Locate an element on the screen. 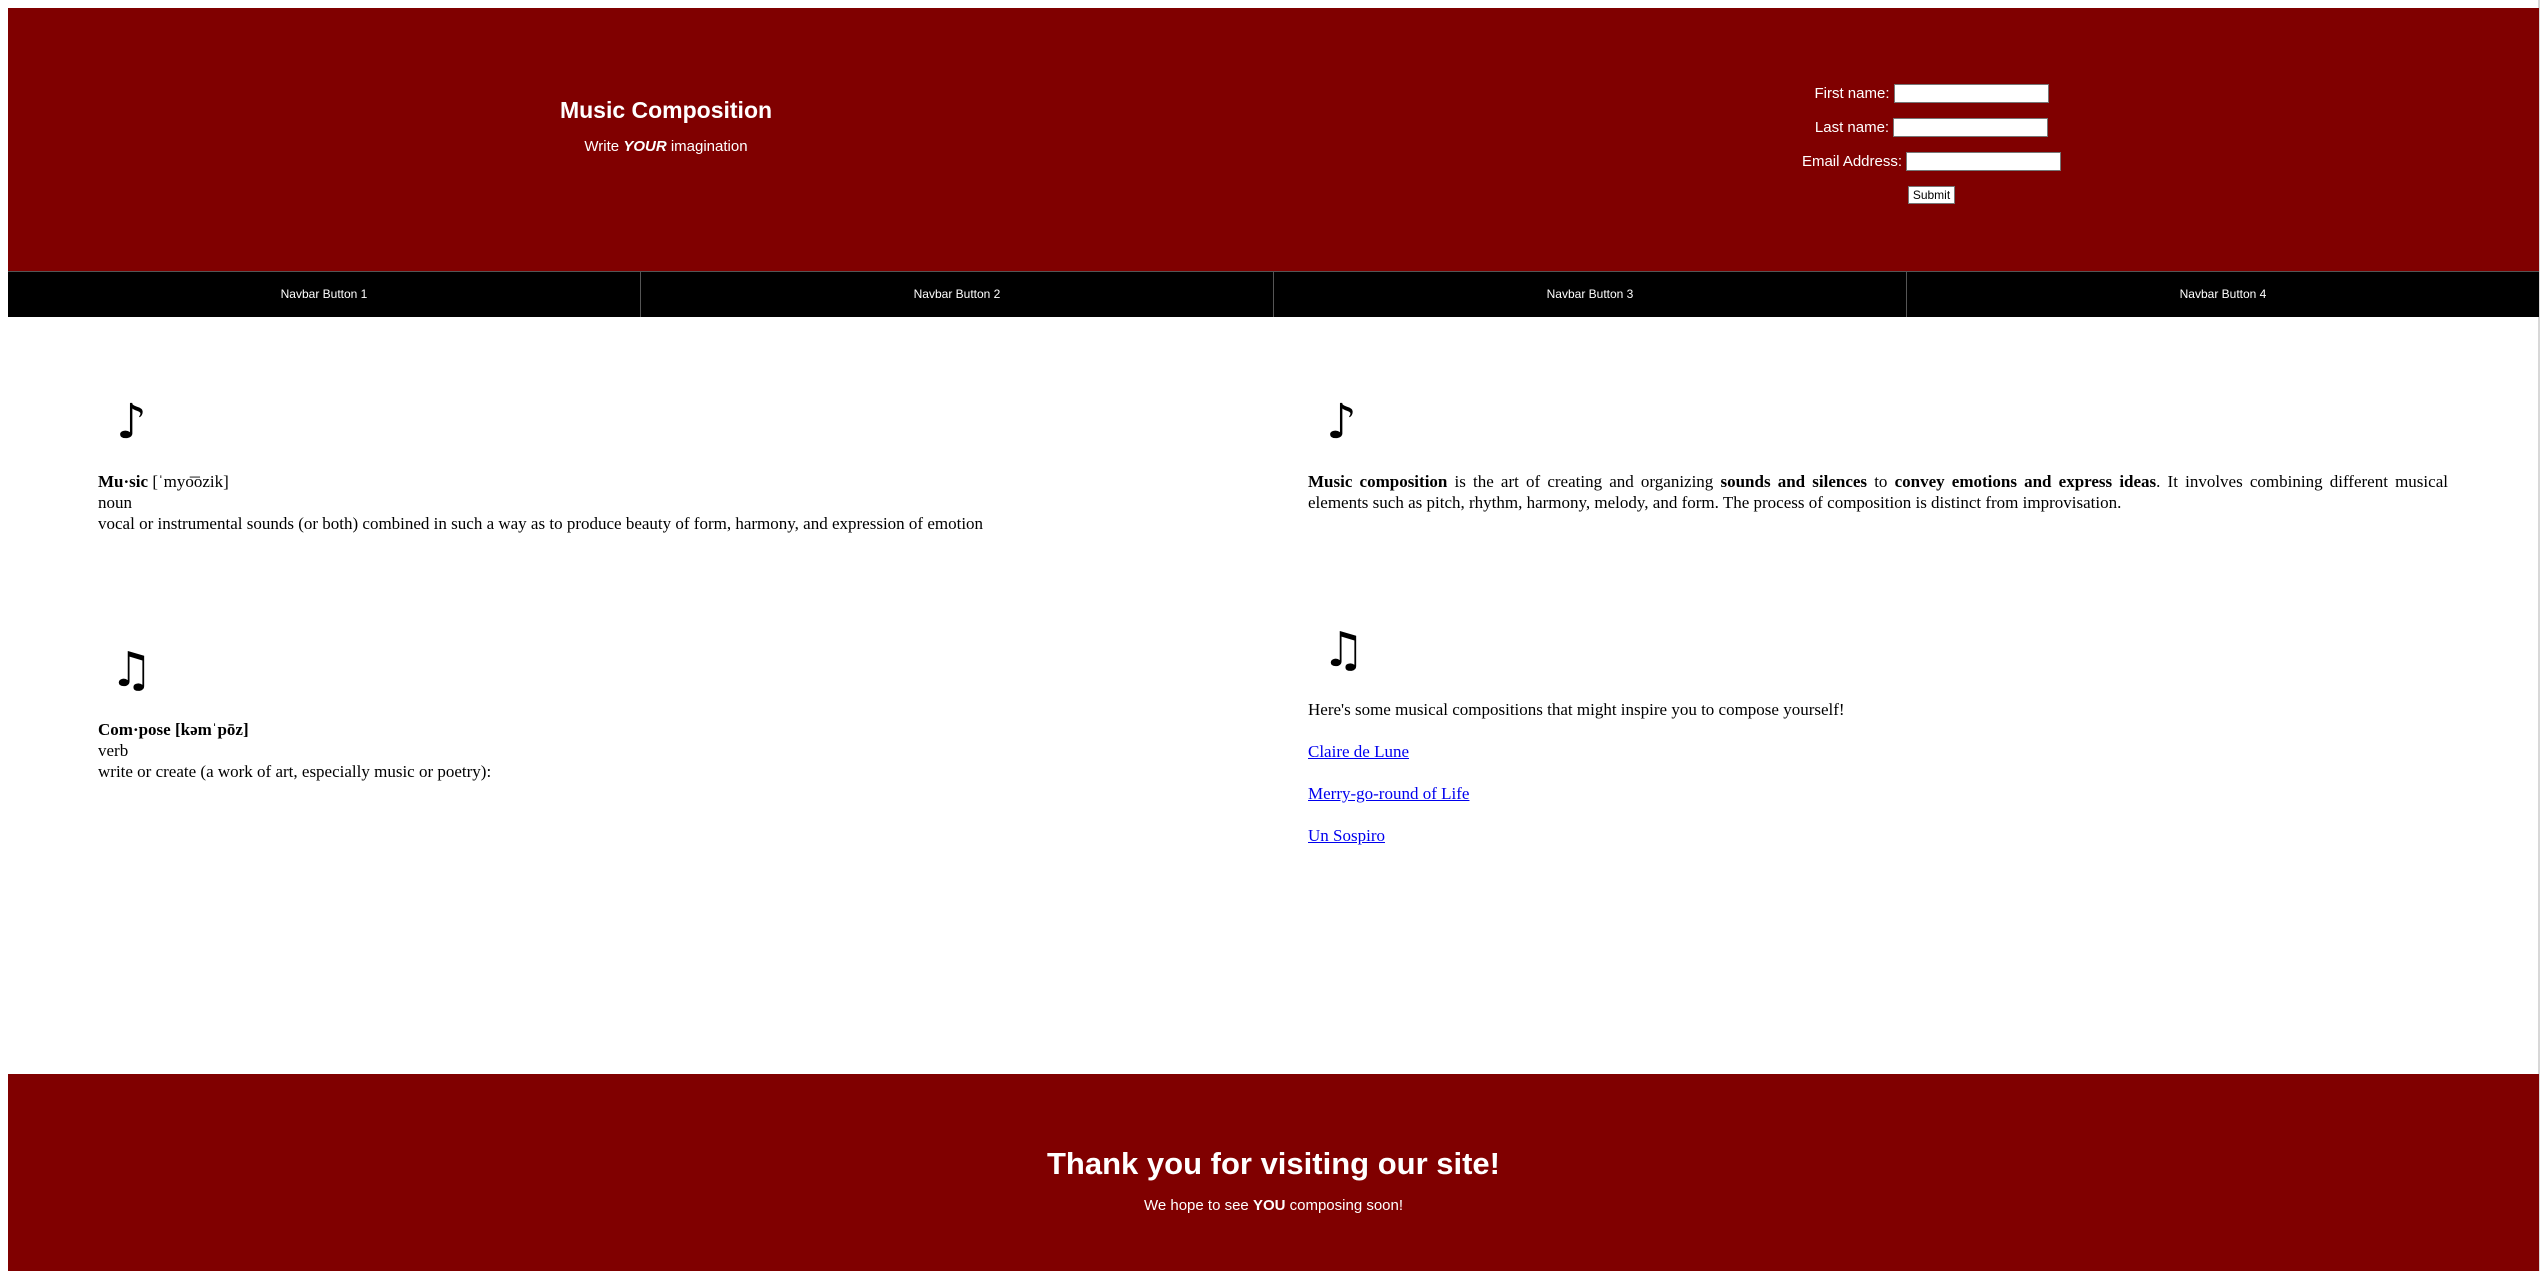 This screenshot has height=1271, width=2548. footer-emphasis: YOU is located at coordinates (1269, 1205).